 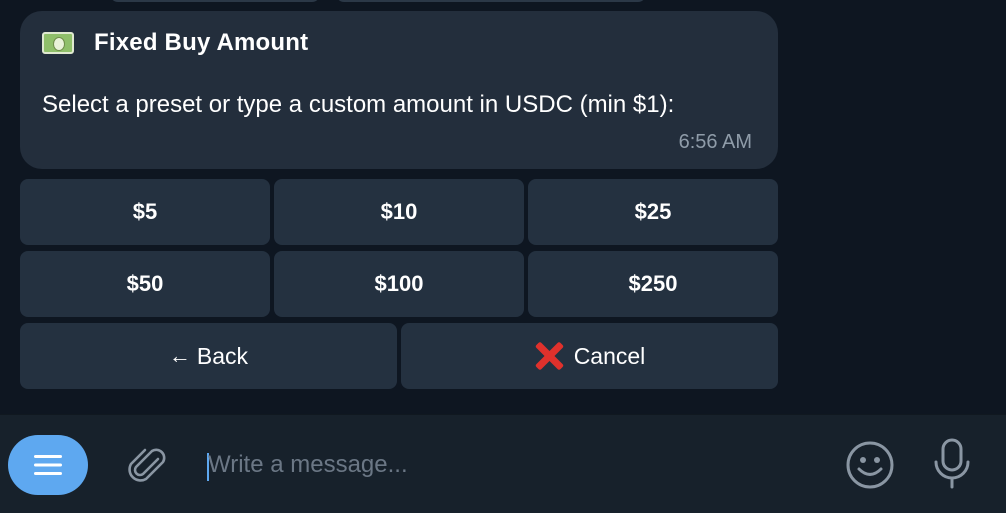 I want to click on message-input, so click(x=507, y=465).